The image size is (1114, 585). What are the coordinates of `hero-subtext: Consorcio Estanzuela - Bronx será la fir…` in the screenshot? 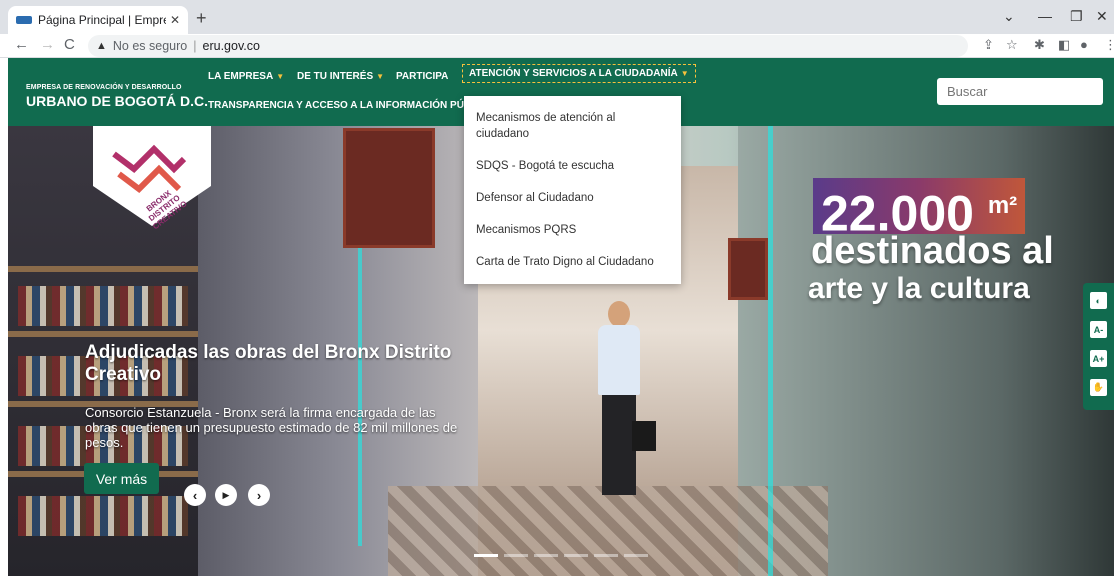 It's located at (271, 427).